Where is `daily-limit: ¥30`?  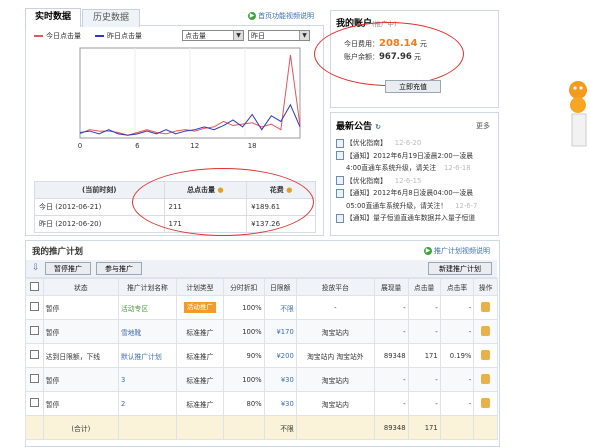
daily-limit: ¥30 is located at coordinates (280, 379).